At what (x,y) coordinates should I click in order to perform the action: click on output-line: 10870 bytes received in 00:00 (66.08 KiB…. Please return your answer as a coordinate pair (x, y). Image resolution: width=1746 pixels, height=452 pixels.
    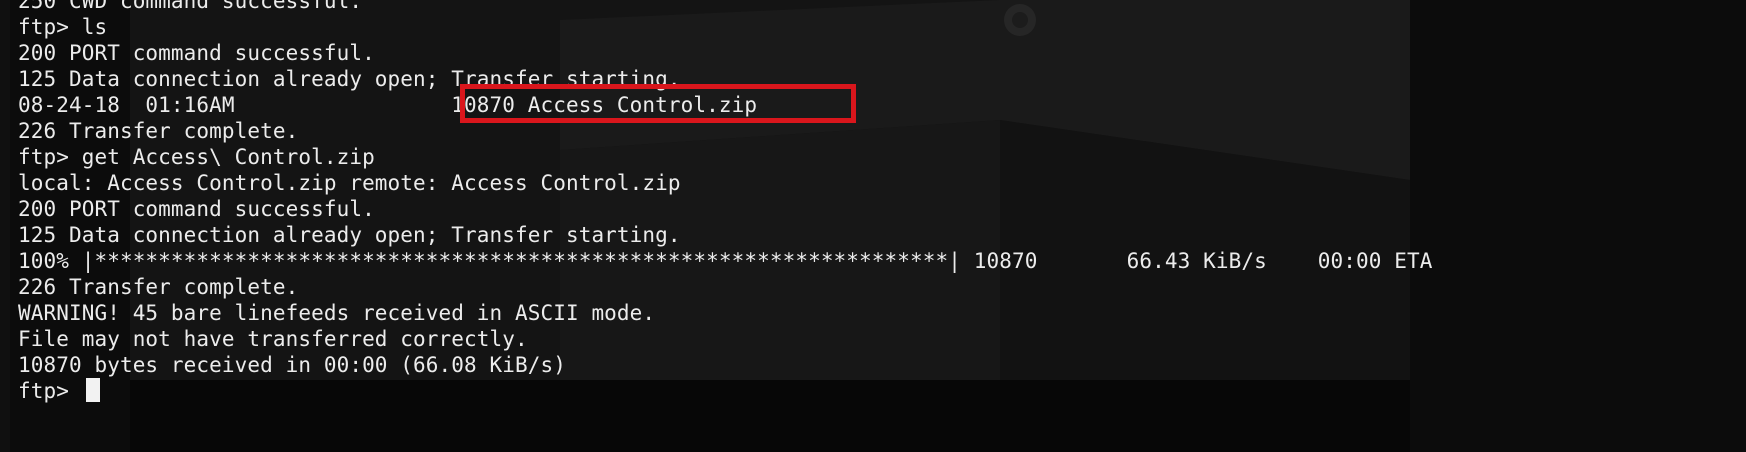
    Looking at the image, I should click on (292, 365).